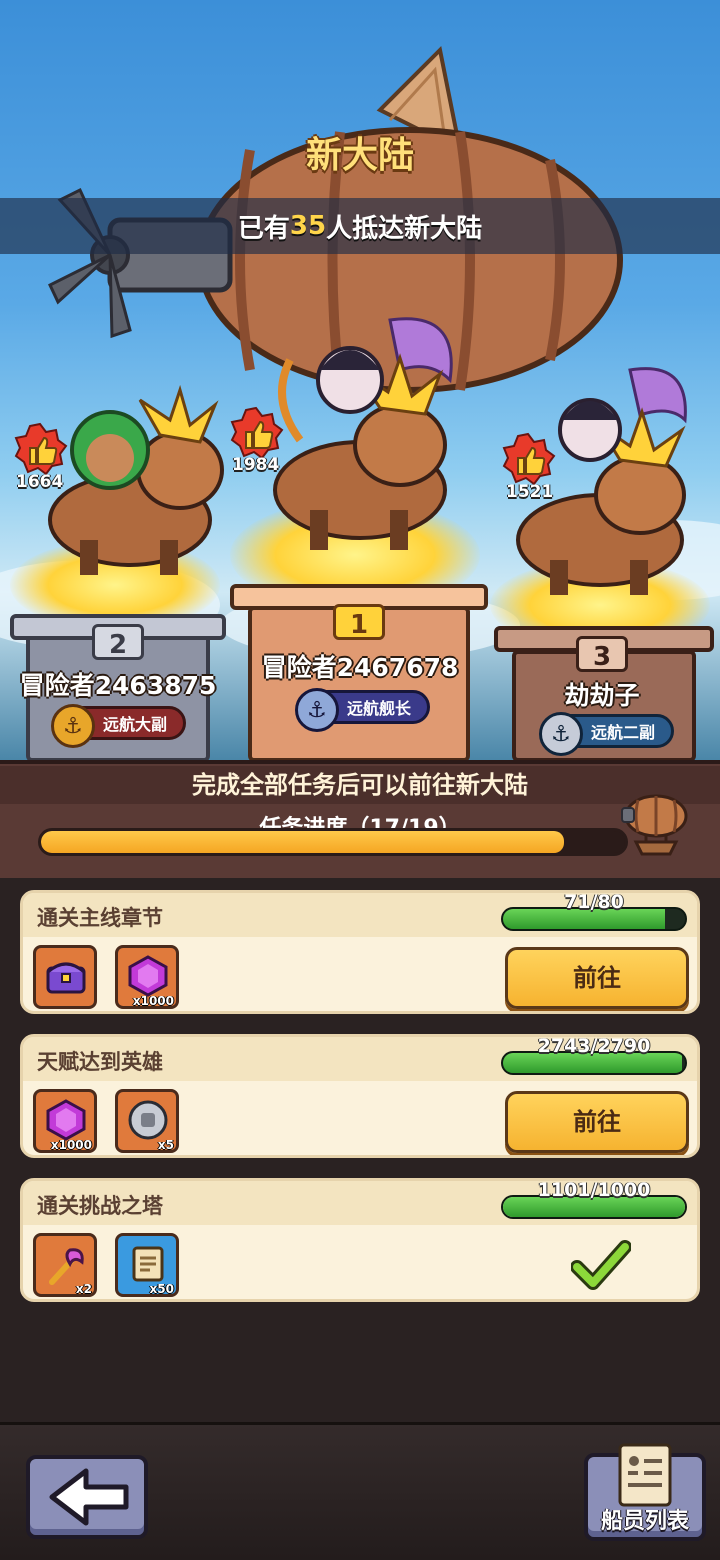 The height and width of the screenshot is (1560, 720). Describe the element at coordinates (404, 228) in the screenshot. I see `arrival-suffix: 人抵达新大陆` at that location.